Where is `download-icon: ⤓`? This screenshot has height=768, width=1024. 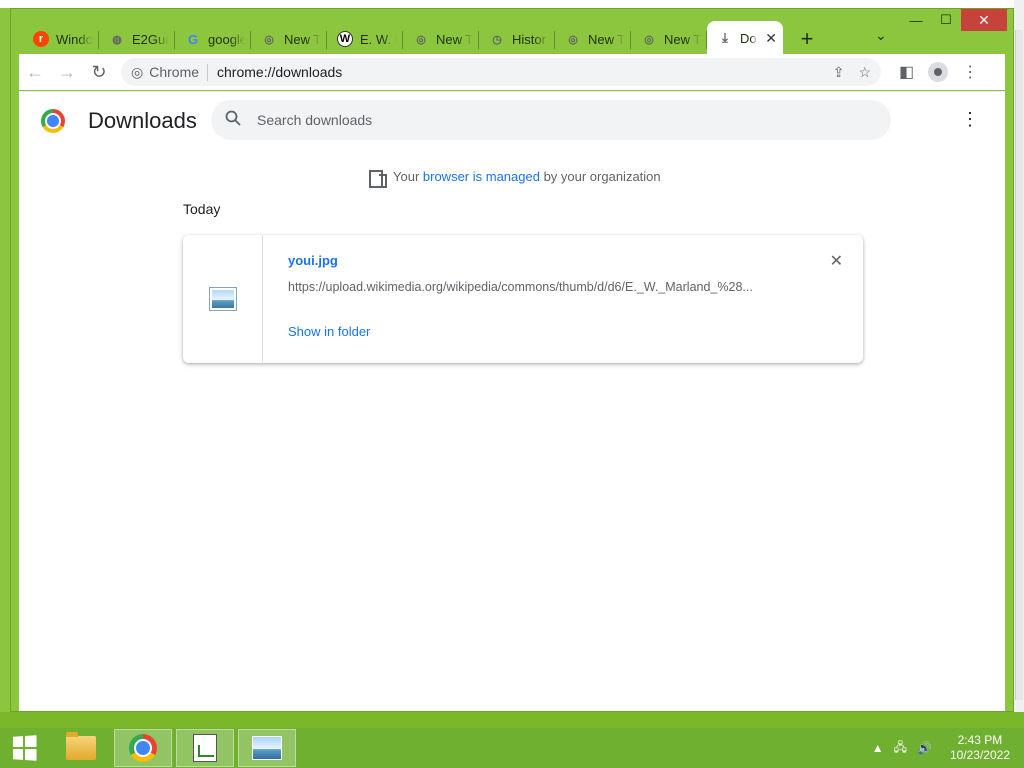 download-icon: ⤓ is located at coordinates (725, 37).